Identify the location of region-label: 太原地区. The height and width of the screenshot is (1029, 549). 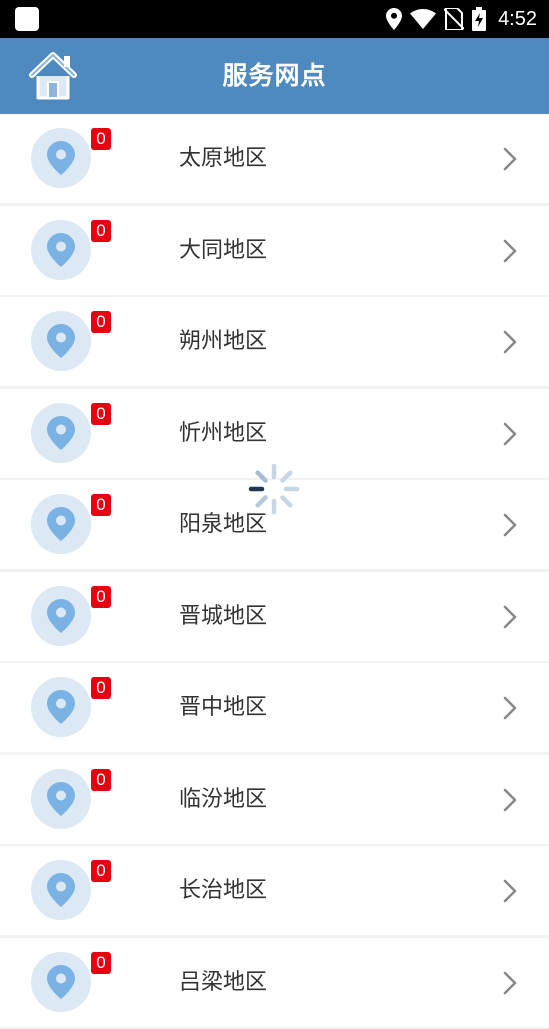
(223, 158).